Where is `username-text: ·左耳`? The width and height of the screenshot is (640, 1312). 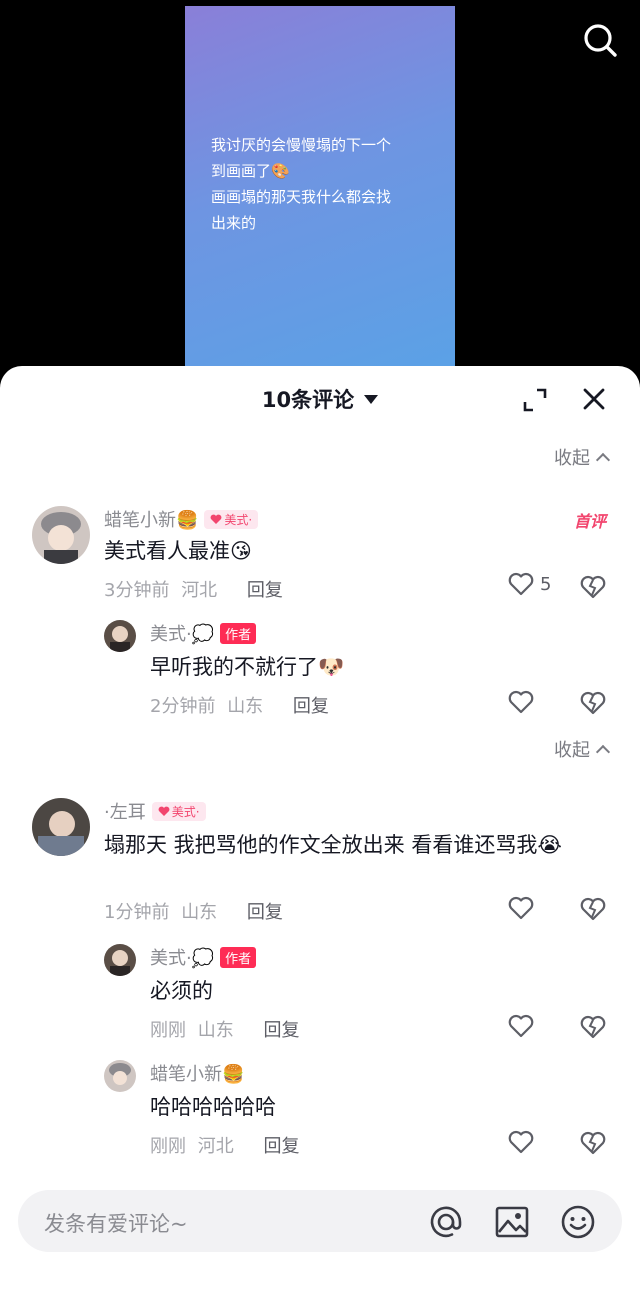
username-text: ·左耳 is located at coordinates (125, 812).